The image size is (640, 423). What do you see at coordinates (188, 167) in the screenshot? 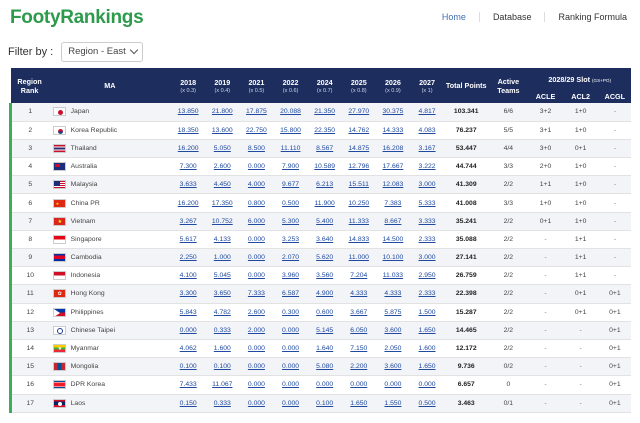
I see `cell-year-points: 7.300` at bounding box center [188, 167].